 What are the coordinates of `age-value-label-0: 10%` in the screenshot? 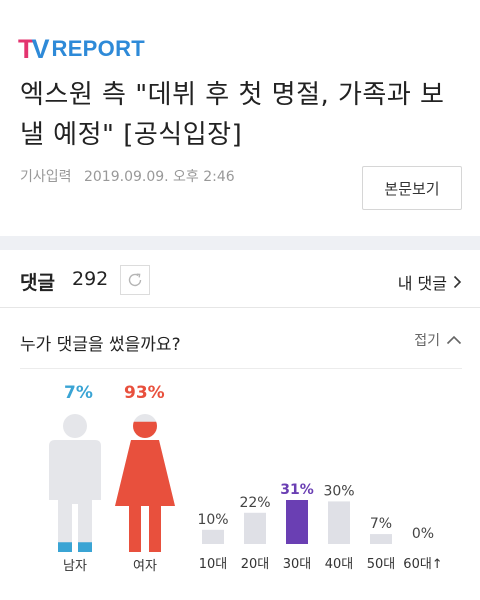 It's located at (212, 520).